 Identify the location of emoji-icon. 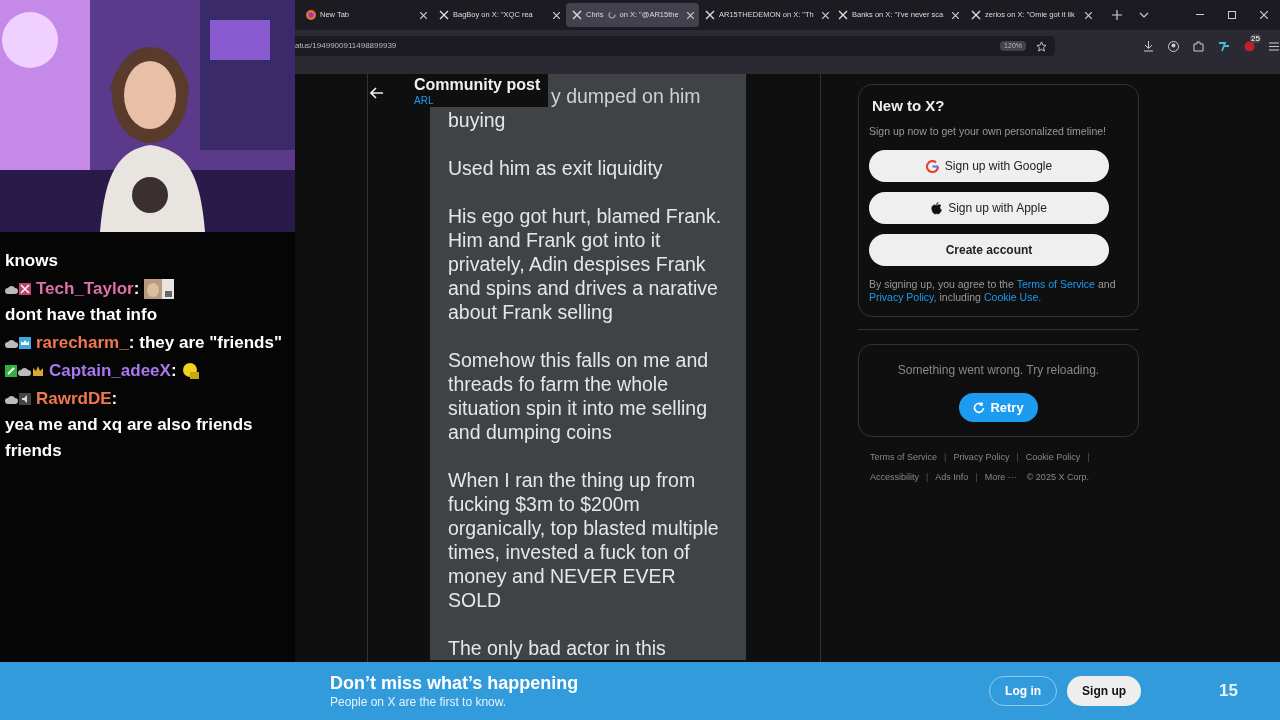
(190, 371).